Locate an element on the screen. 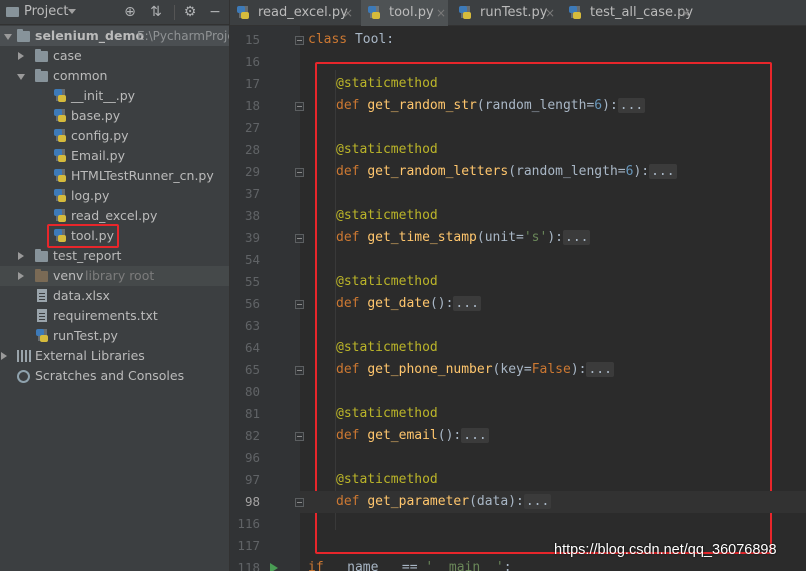 This screenshot has width=806, height=571. watermark: https://blog.csdn.net/qq_36076898 is located at coordinates (665, 550).